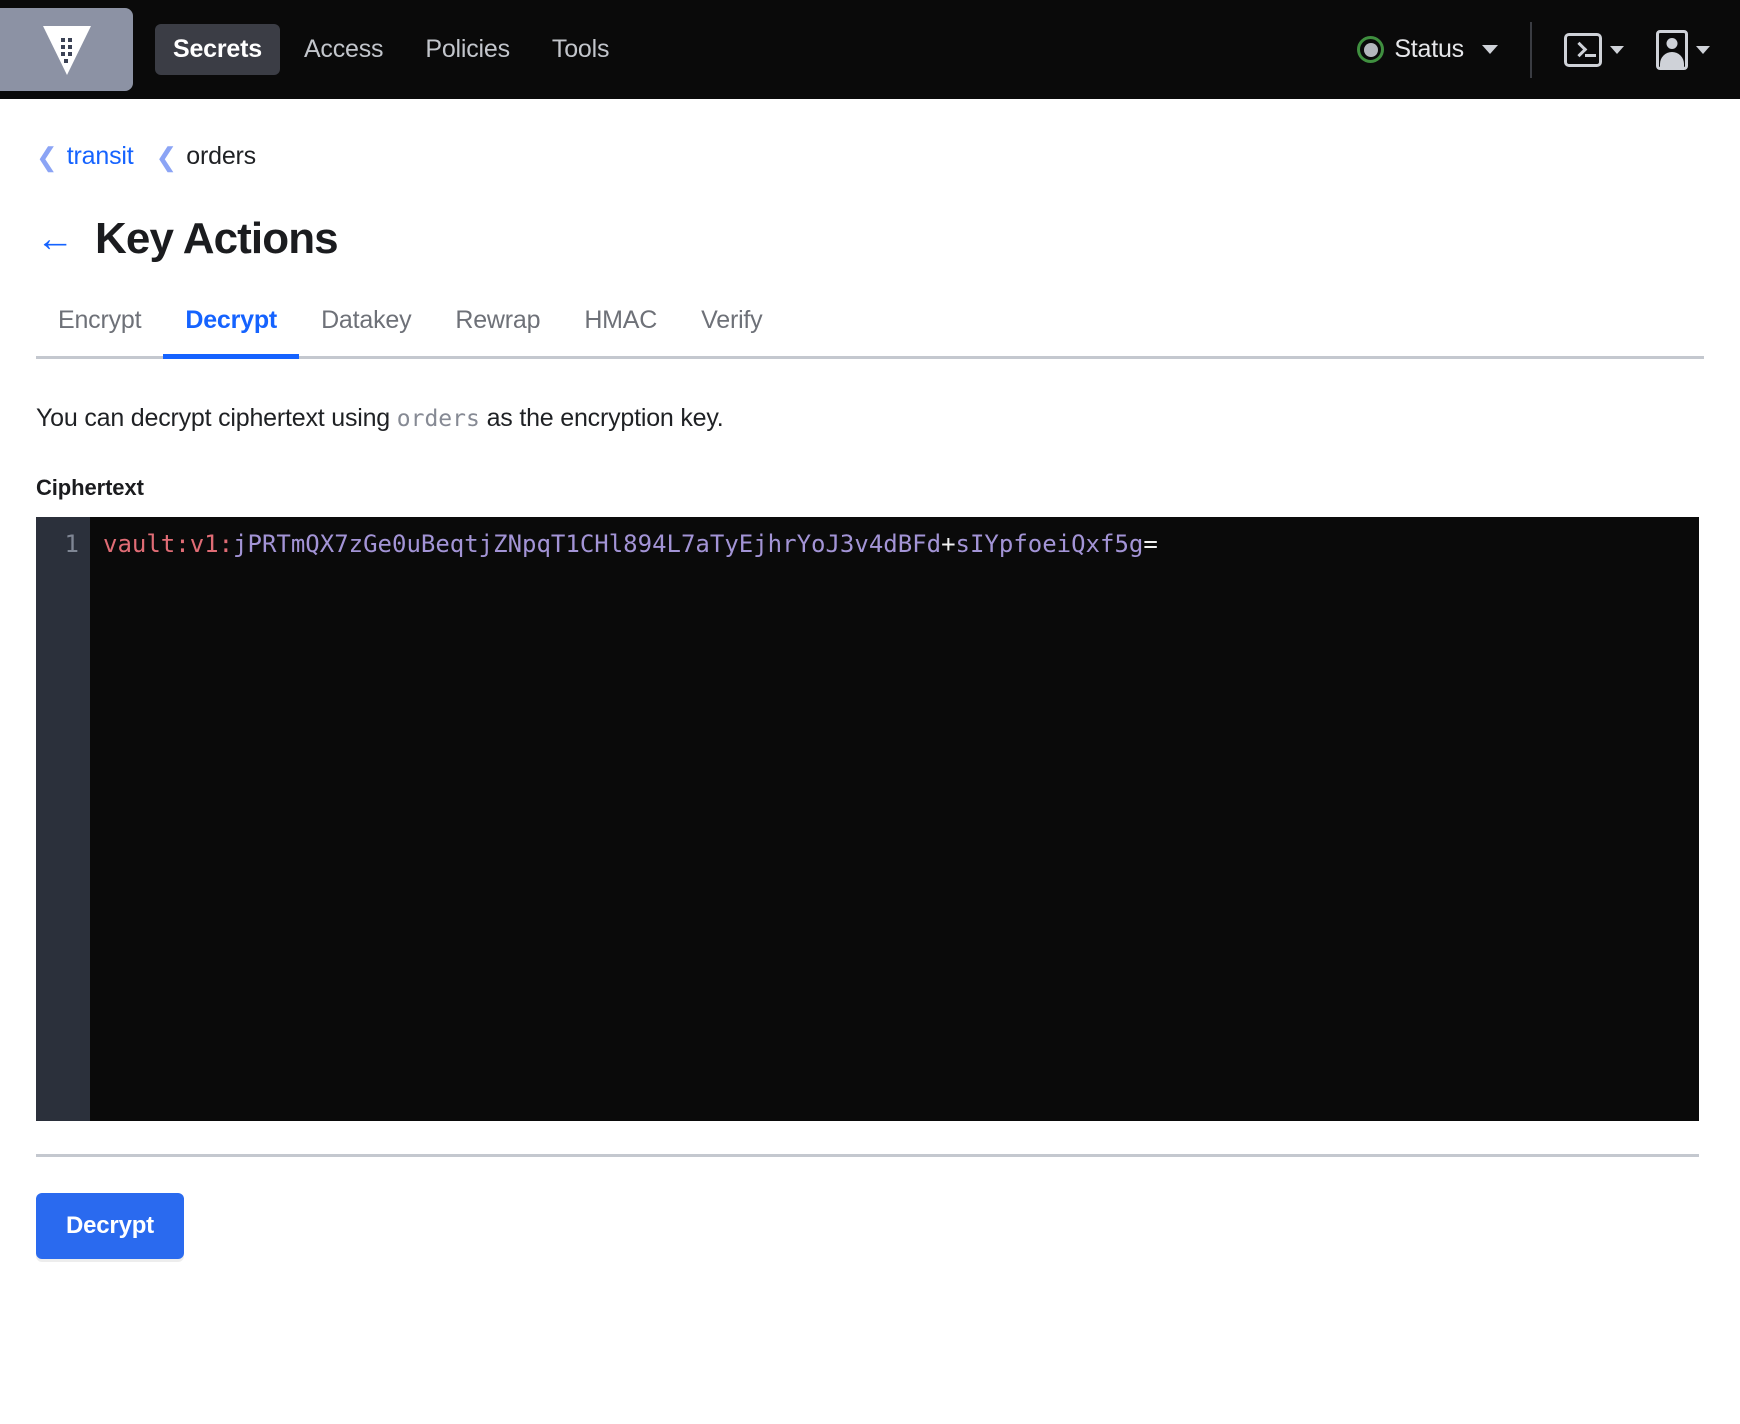 Image resolution: width=1740 pixels, height=1424 pixels. I want to click on status-indicator-icon, so click(1371, 49).